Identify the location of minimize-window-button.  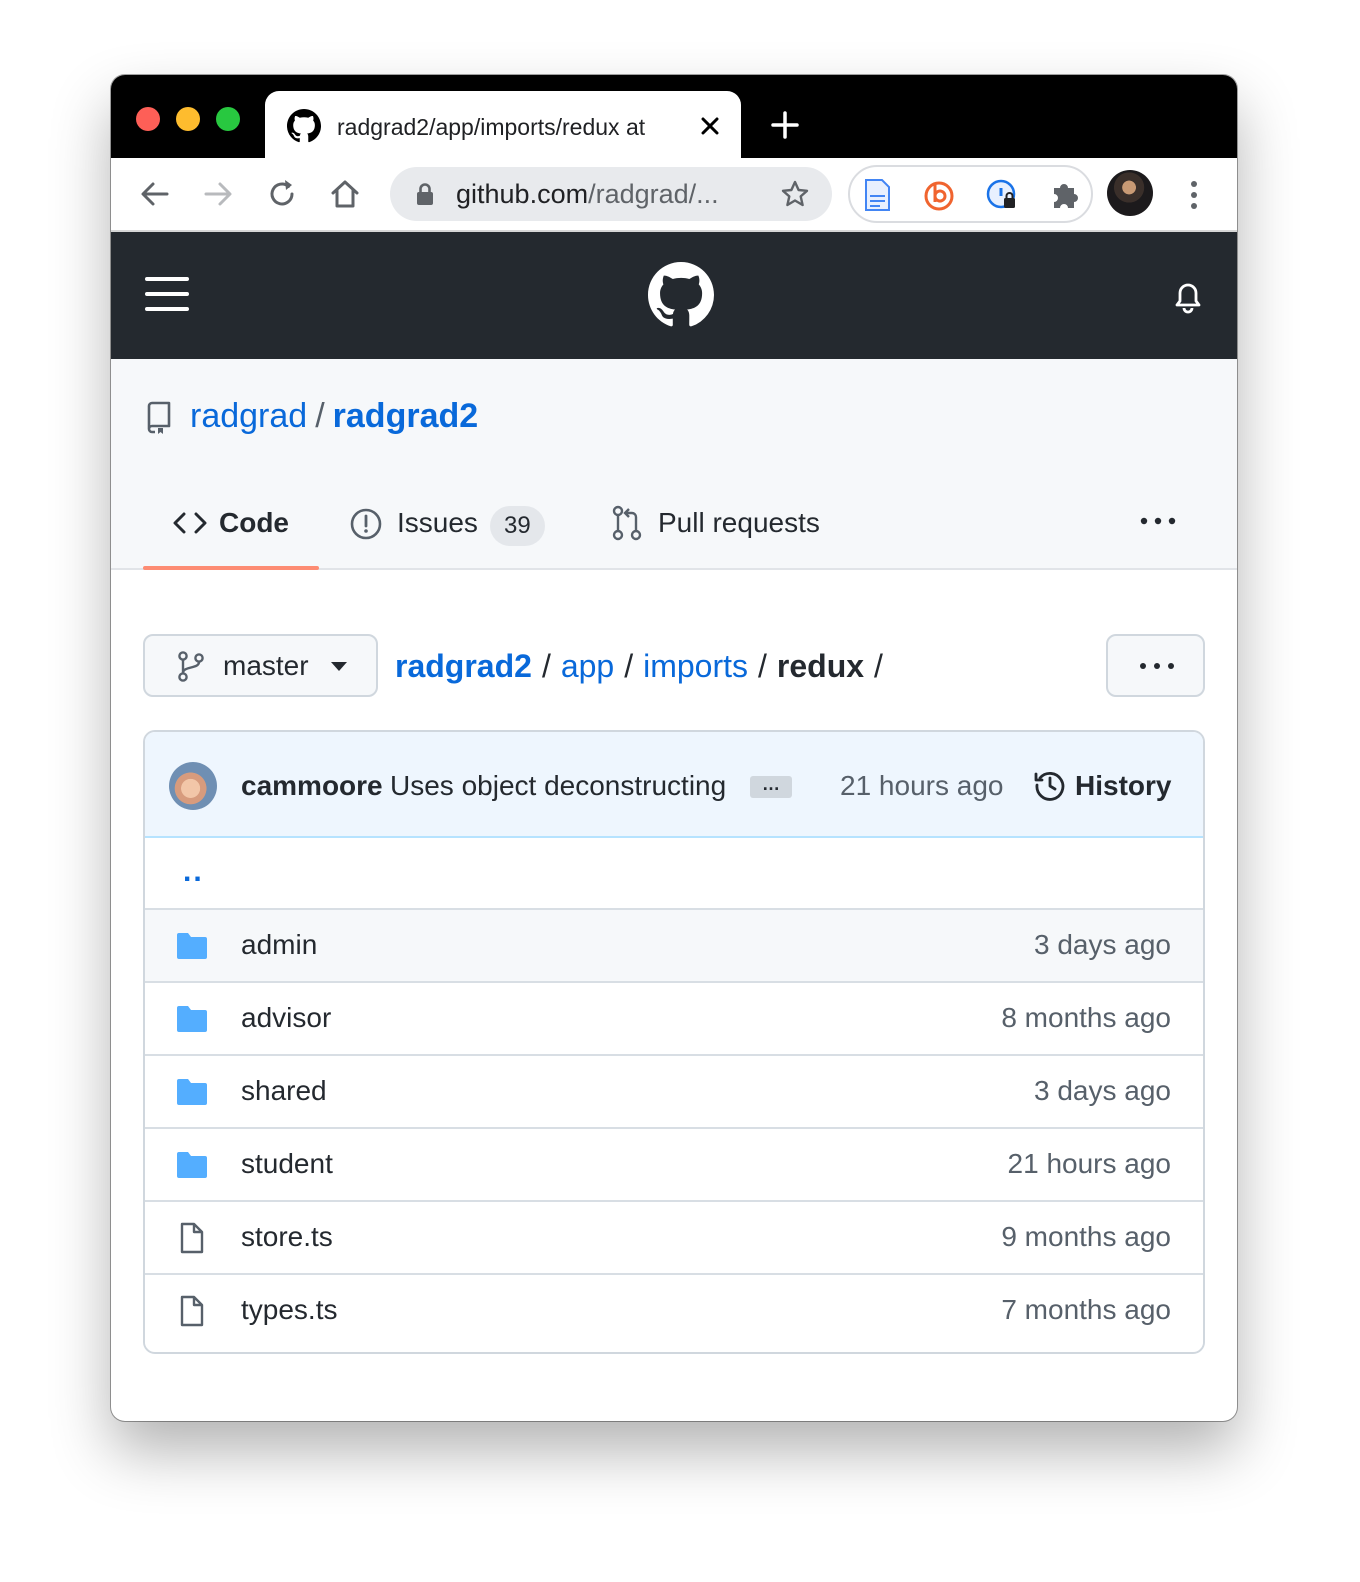
(188, 119).